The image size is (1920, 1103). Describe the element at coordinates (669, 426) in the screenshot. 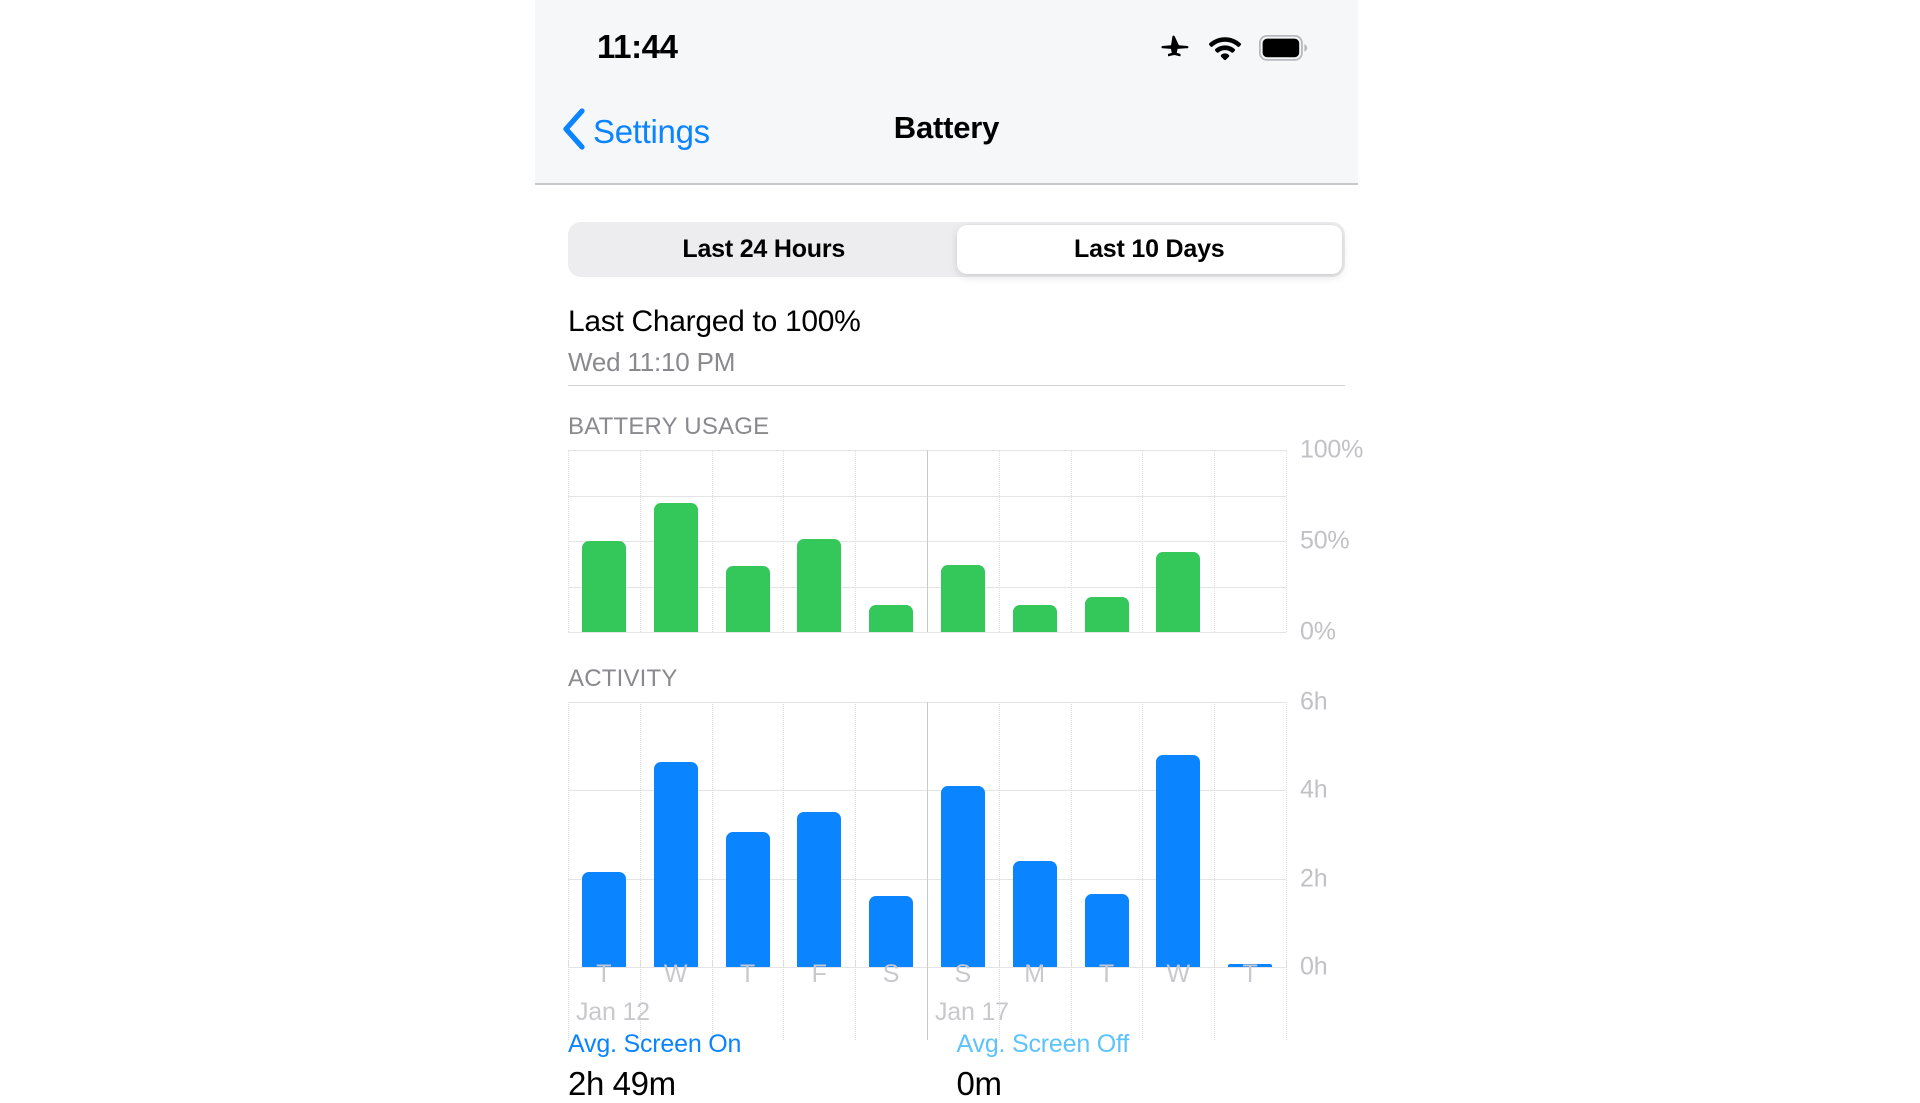

I see `battery-usage-heading: BATTERY USAGE` at that location.